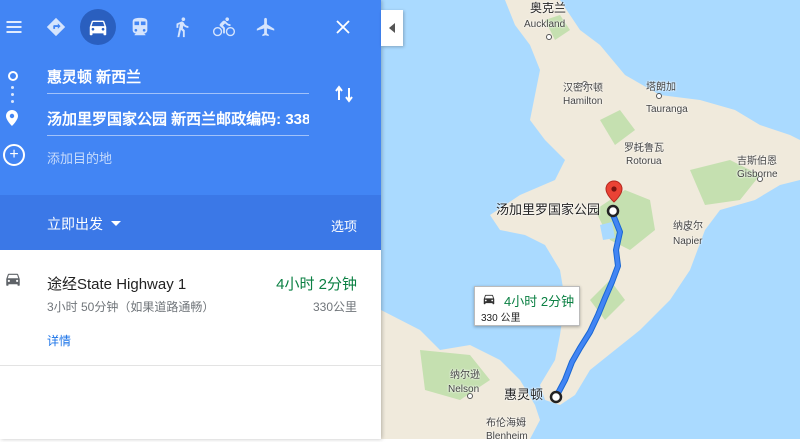  Describe the element at coordinates (13, 76) in the screenshot. I see `origin-marker-icon` at that location.